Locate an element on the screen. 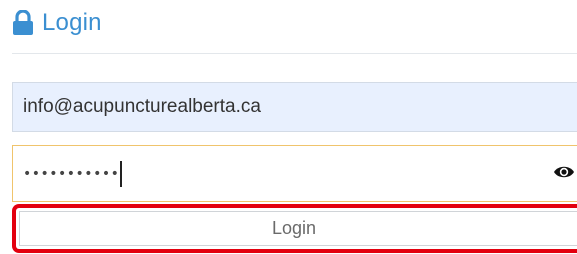 This screenshot has width=577, height=254. divider is located at coordinates (294, 53).